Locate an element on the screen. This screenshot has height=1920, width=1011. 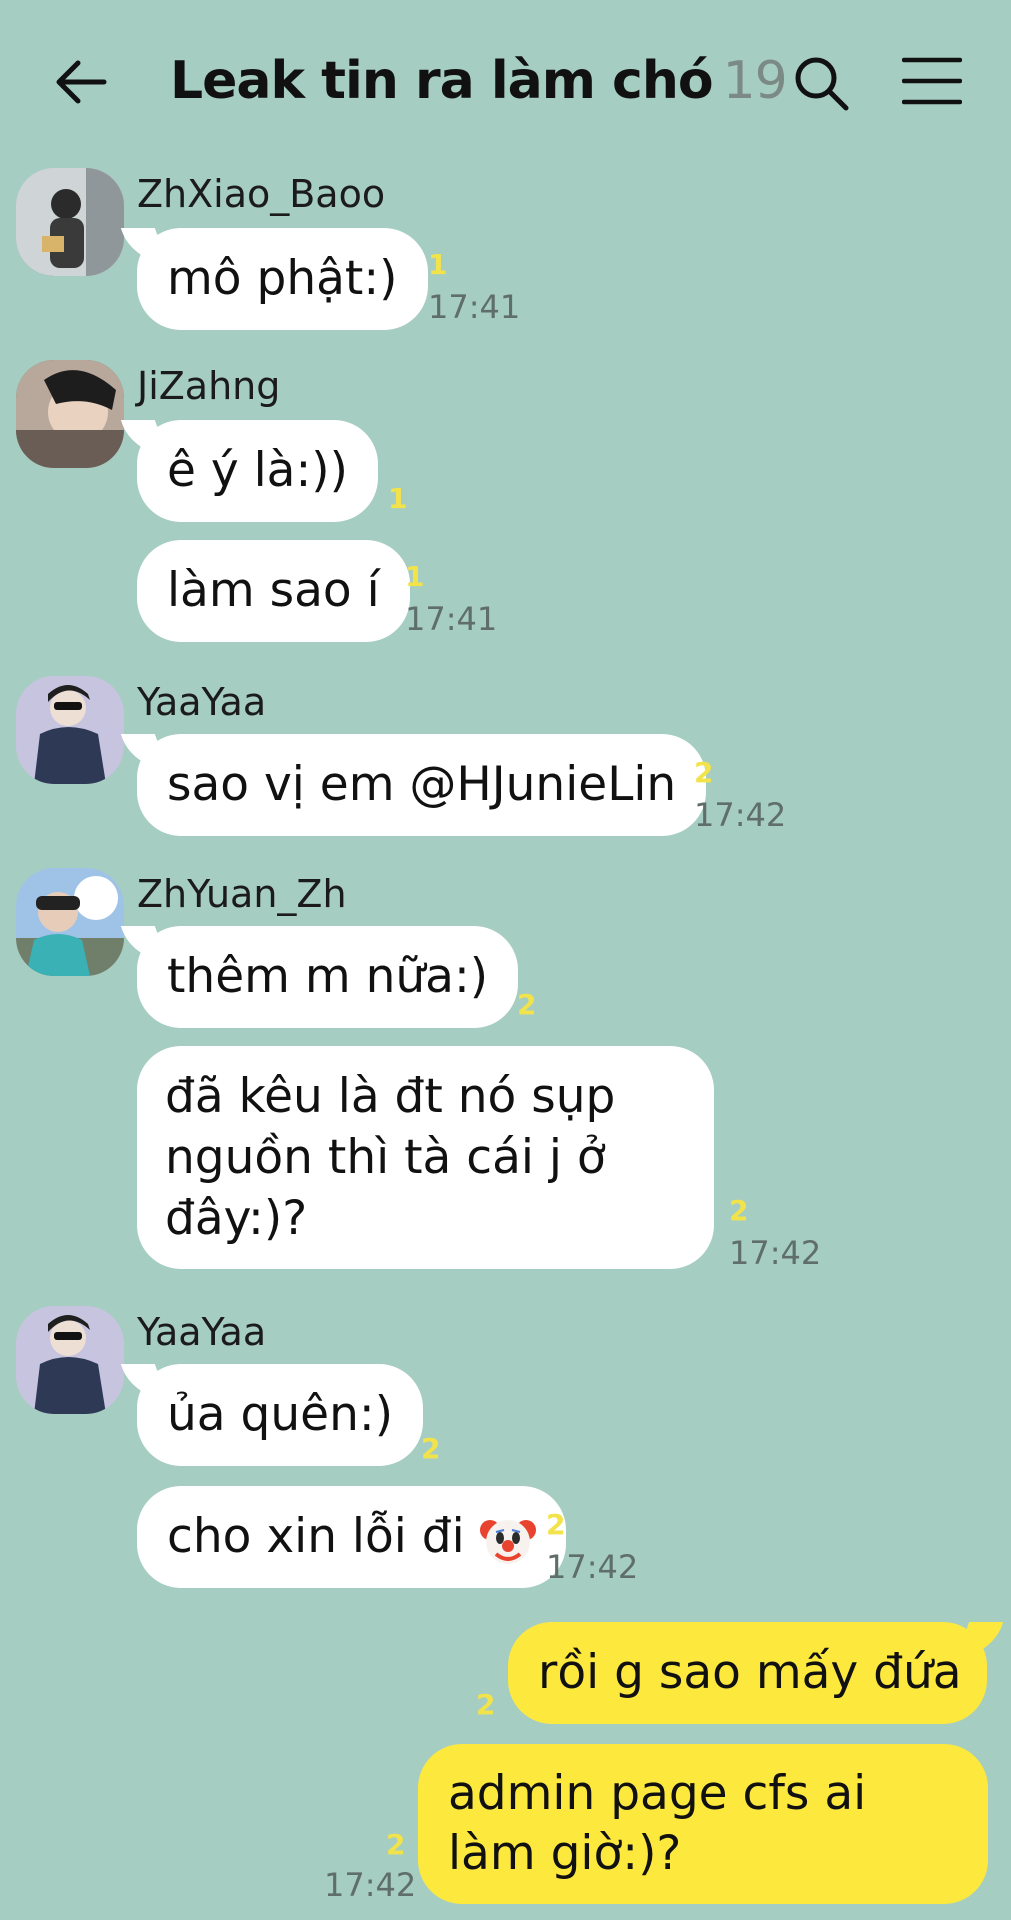
message-bubble: thêm m nữa:) is located at coordinates (328, 977).